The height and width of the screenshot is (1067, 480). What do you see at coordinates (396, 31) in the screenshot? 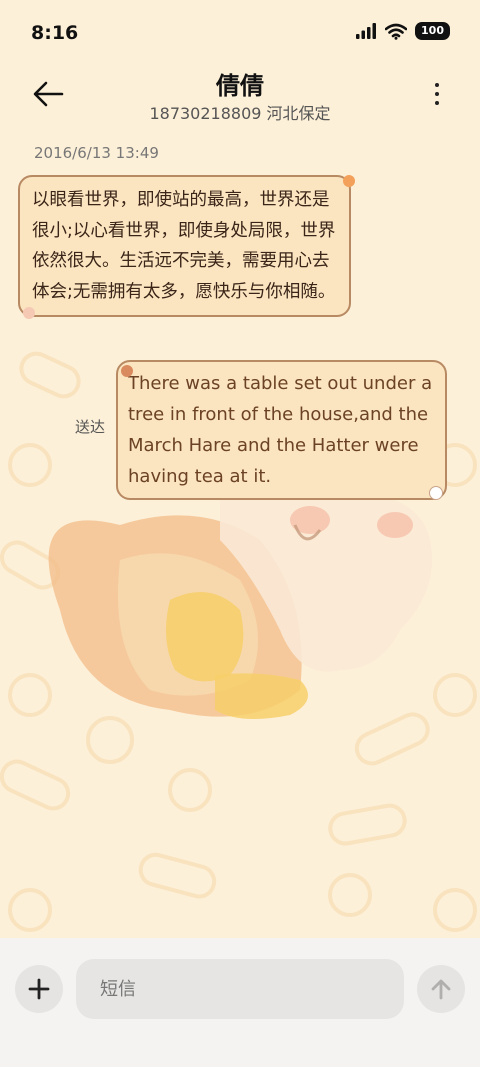
I see `wifi-icon` at bounding box center [396, 31].